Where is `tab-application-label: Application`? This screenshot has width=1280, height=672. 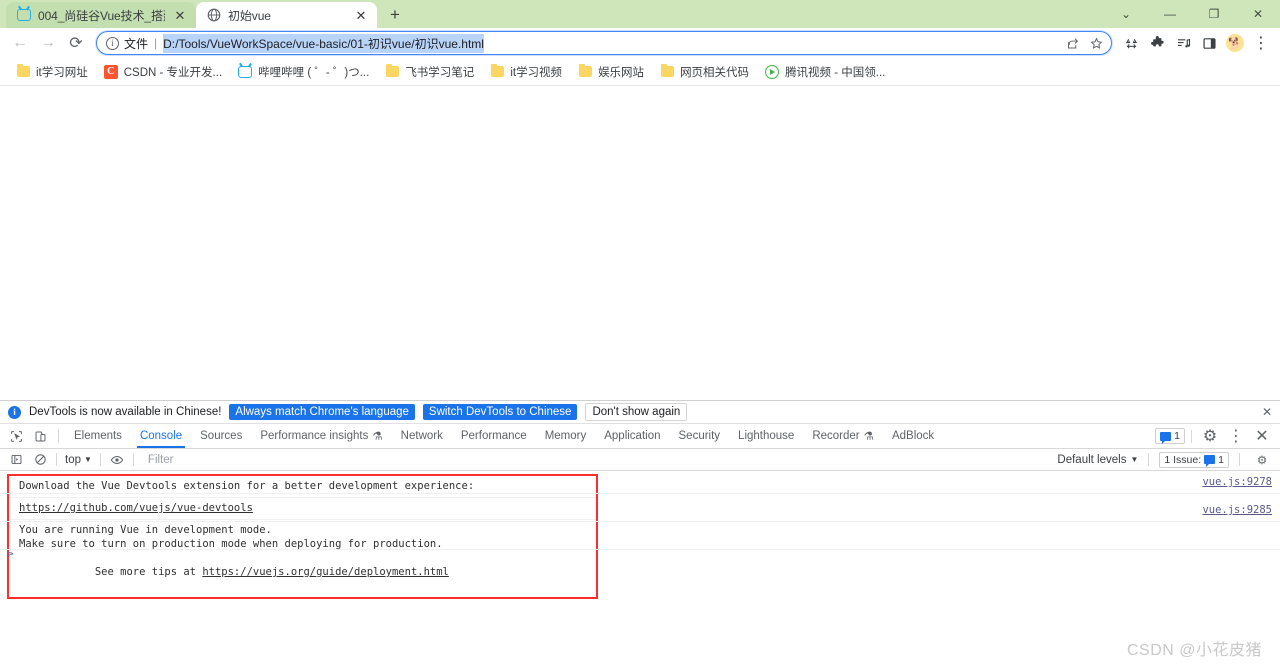 tab-application-label: Application is located at coordinates (632, 436).